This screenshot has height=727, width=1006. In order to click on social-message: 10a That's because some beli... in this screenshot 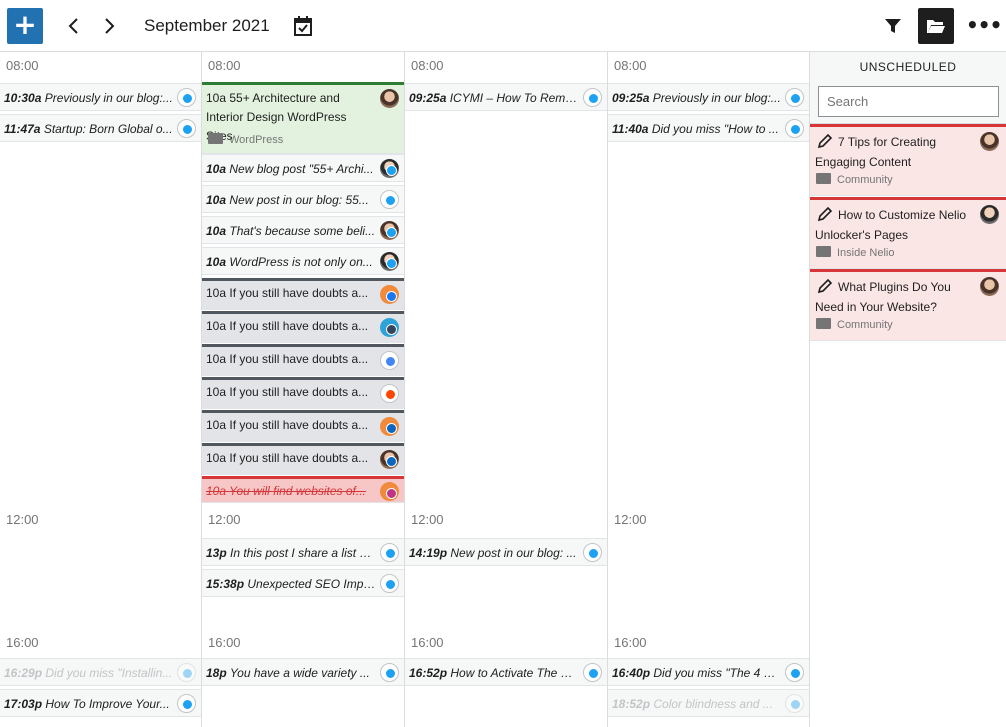, I will do `click(303, 230)`.